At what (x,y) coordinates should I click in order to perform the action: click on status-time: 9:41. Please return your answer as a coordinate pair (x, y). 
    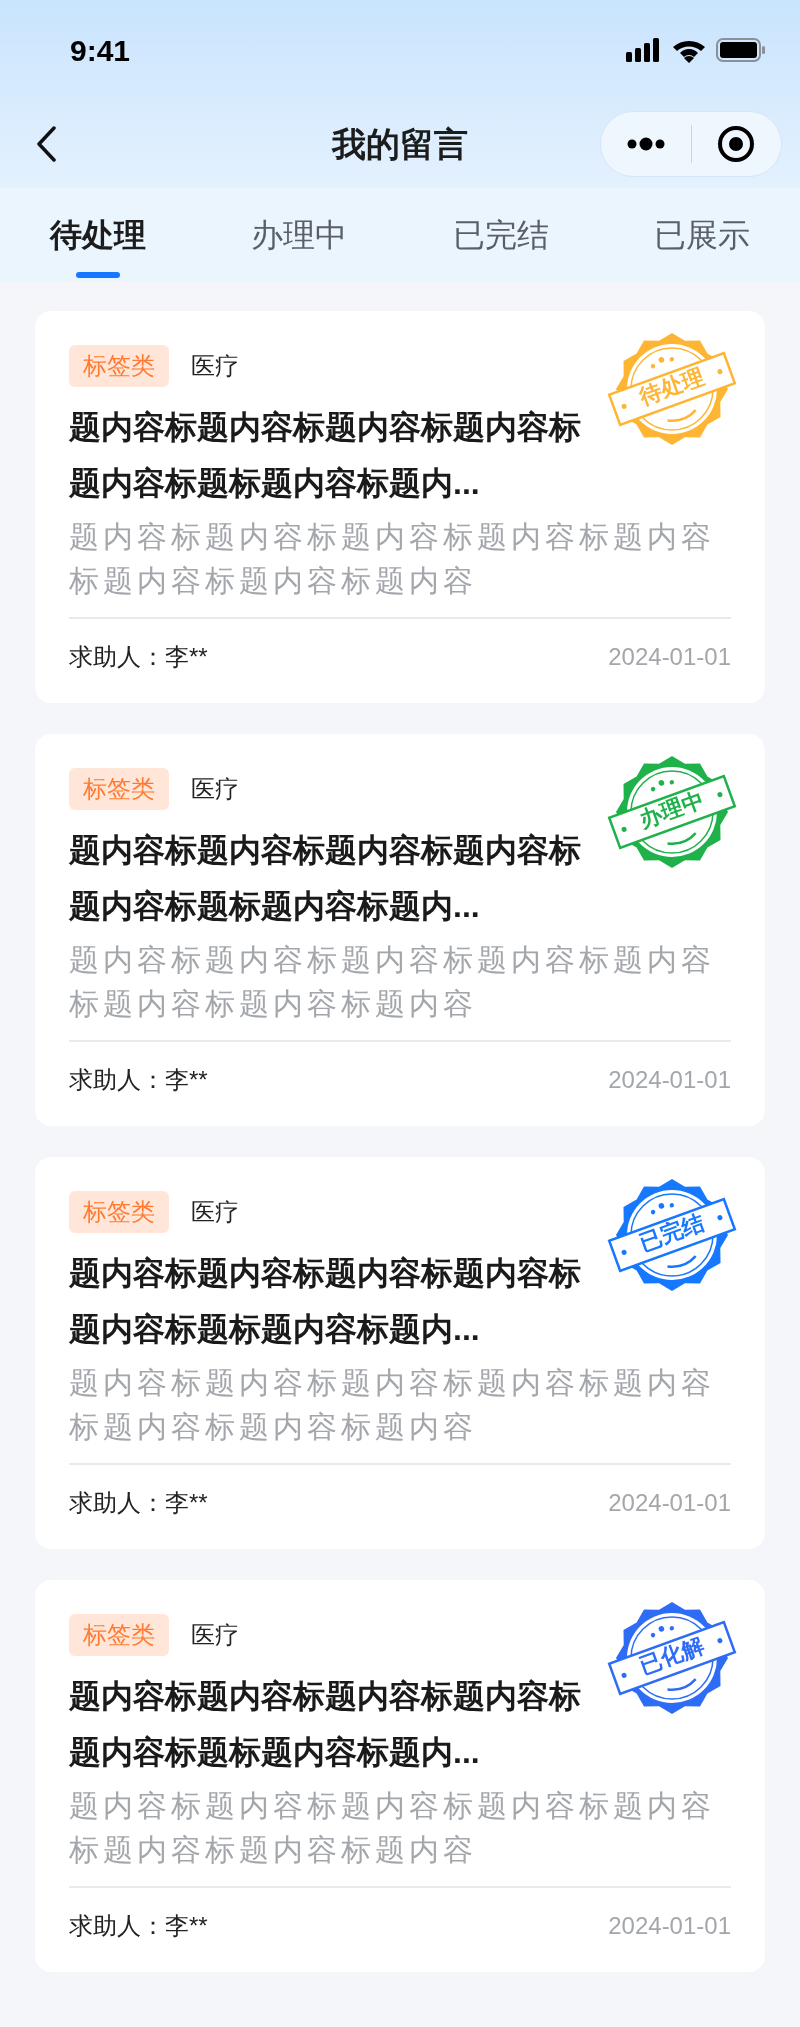
    Looking at the image, I should click on (100, 50).